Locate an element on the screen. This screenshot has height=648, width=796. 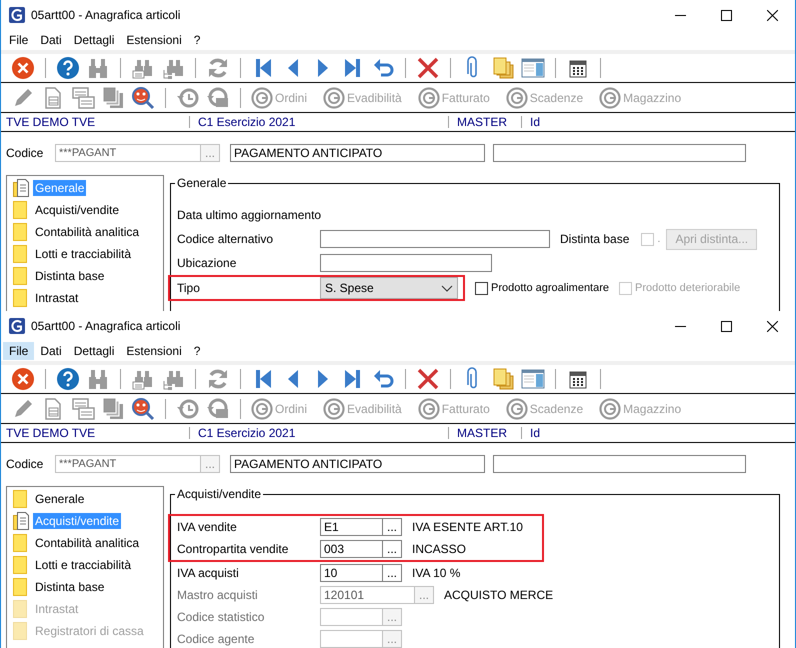
status-text: C1 Esercizio 2021 is located at coordinates (246, 122).